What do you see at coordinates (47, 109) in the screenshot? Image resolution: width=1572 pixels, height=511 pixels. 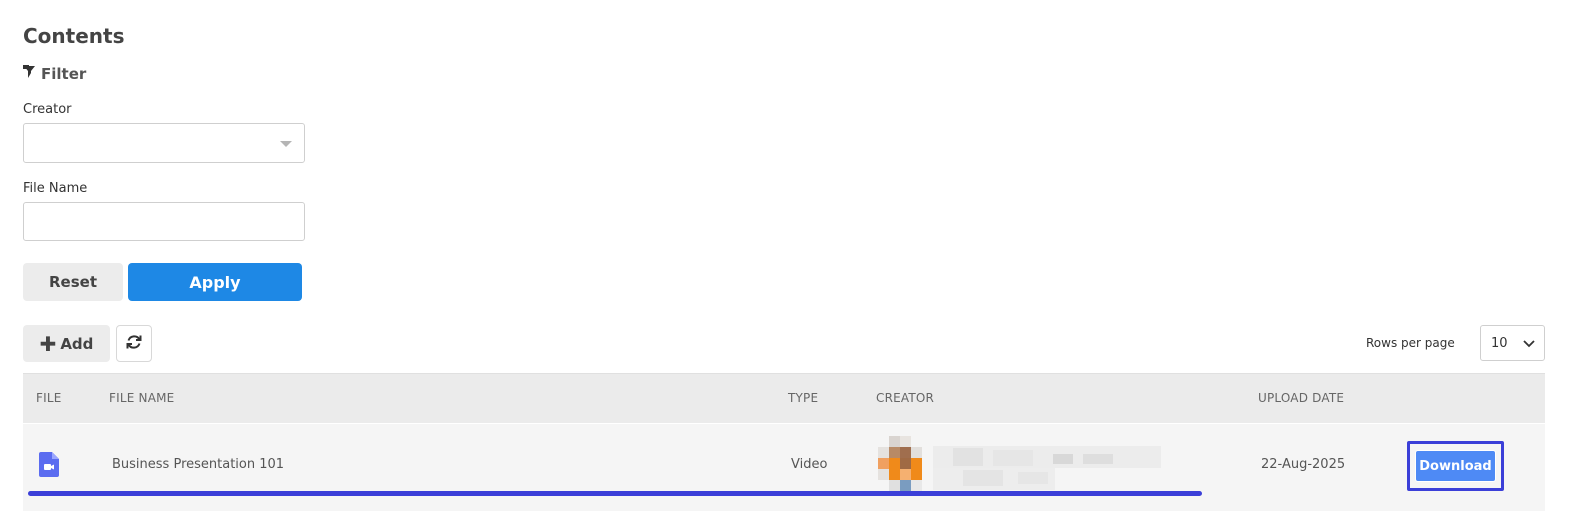 I see `creator-label: Creator` at bounding box center [47, 109].